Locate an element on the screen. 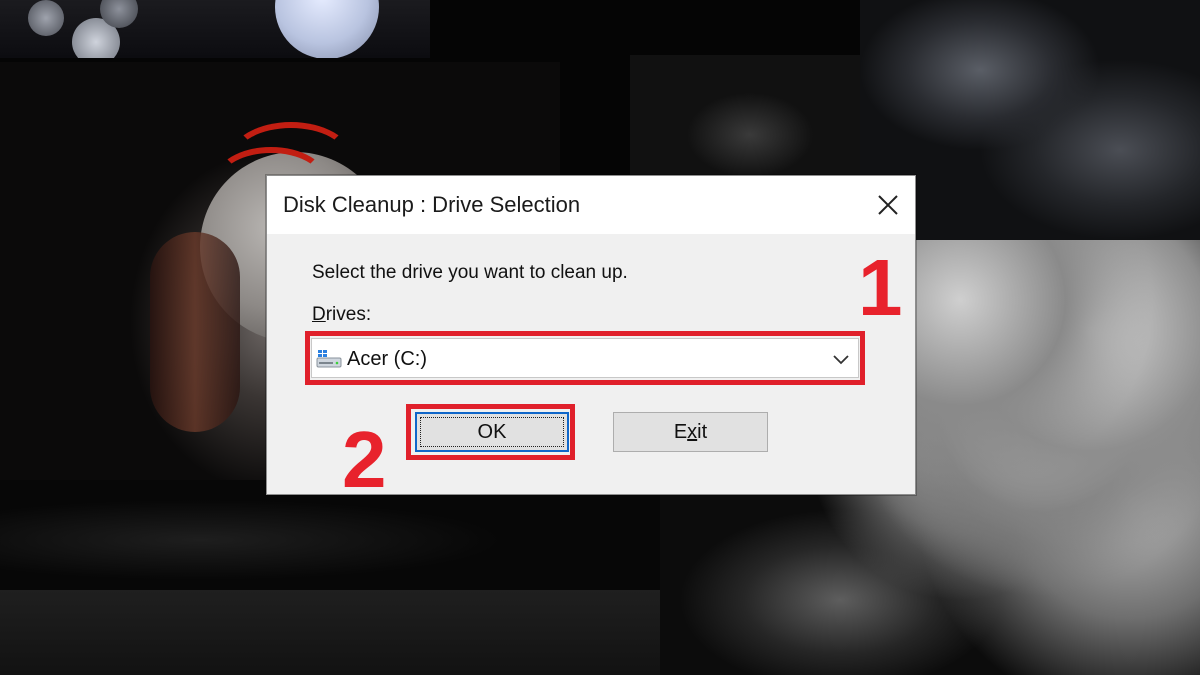 This screenshot has width=1200, height=675. drive-dropdown: Acer (C:) is located at coordinates (585, 358).